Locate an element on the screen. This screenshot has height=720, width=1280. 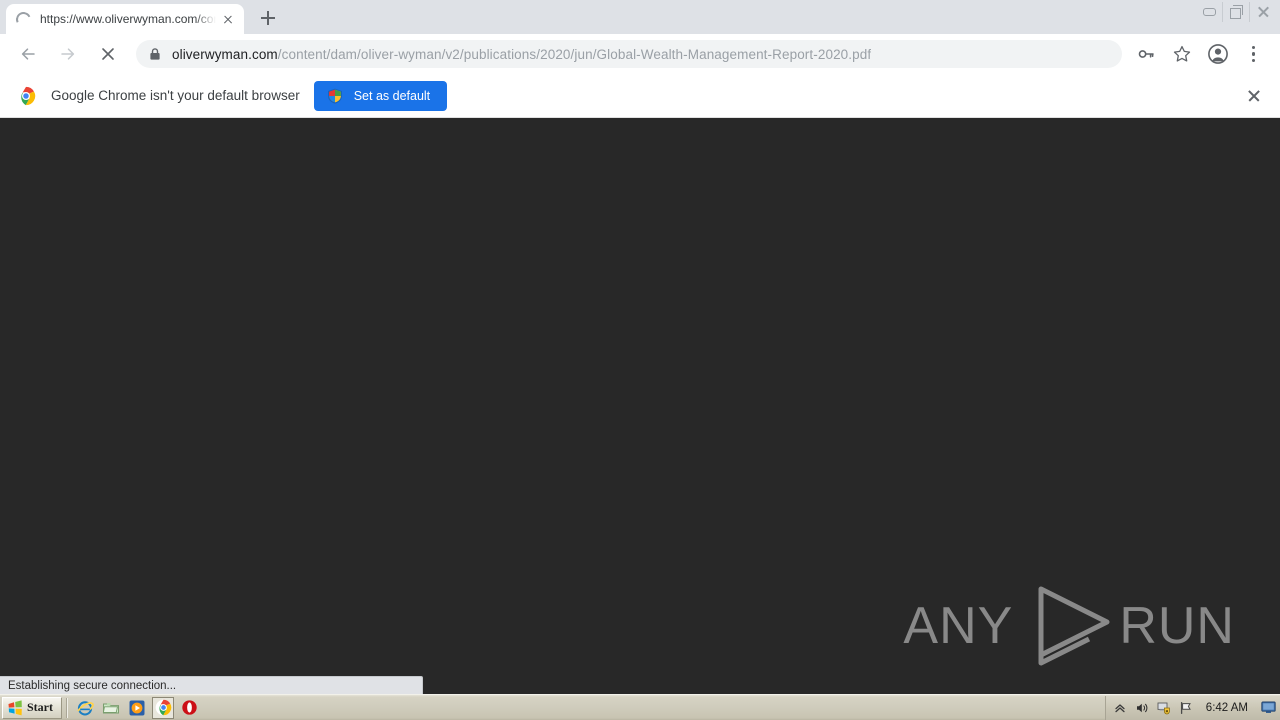
restore-icon is located at coordinates (1236, 11).